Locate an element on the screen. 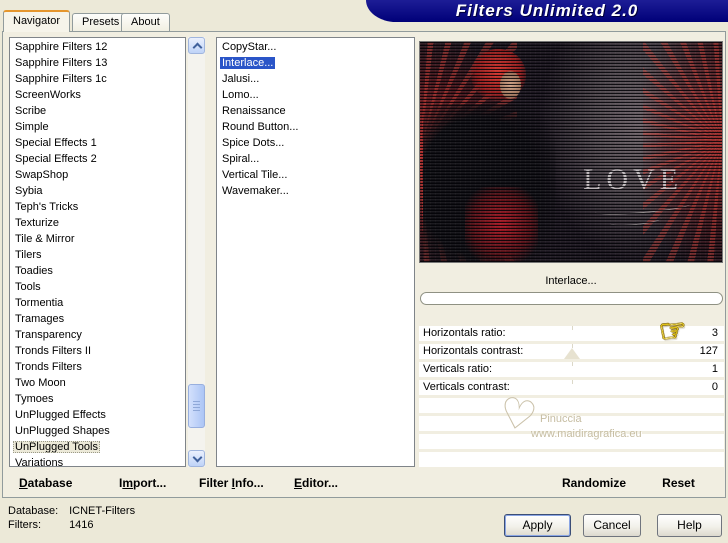  category-item-label: Tramages is located at coordinates (40, 319).